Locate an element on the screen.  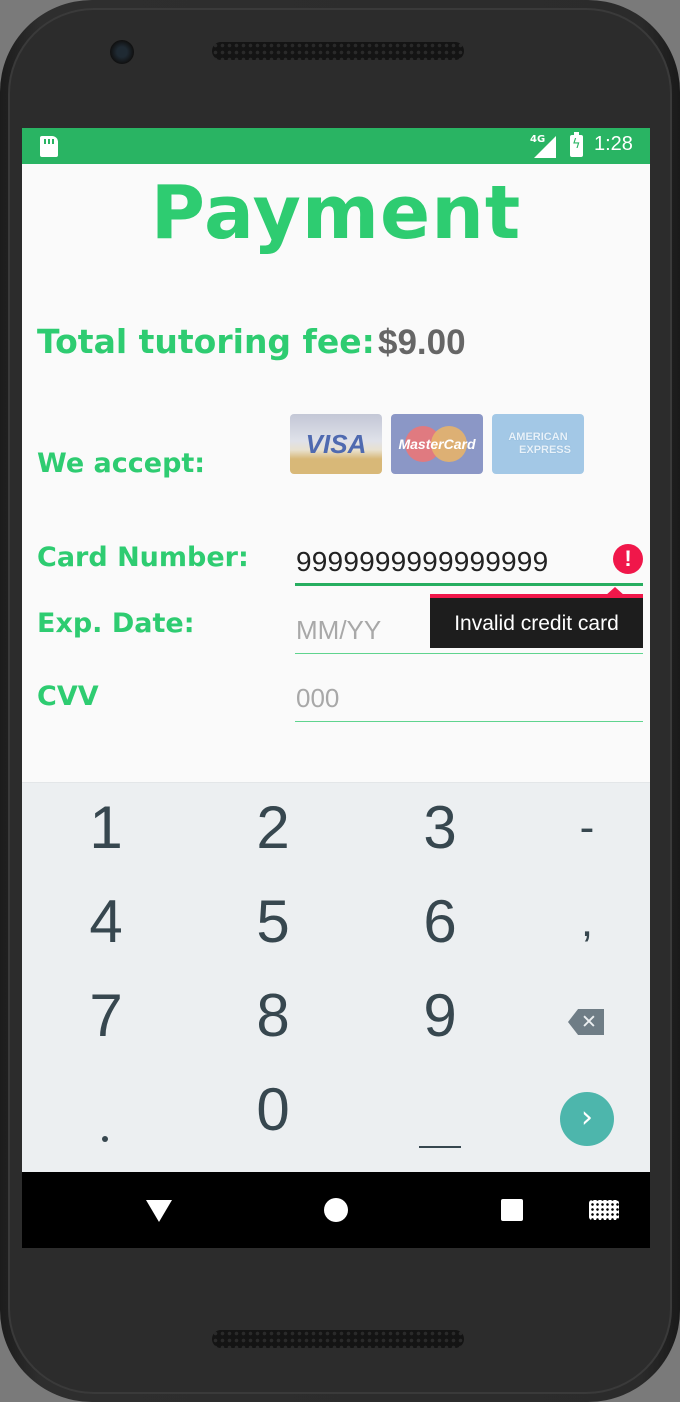
key-2: 2 is located at coordinates (273, 828).